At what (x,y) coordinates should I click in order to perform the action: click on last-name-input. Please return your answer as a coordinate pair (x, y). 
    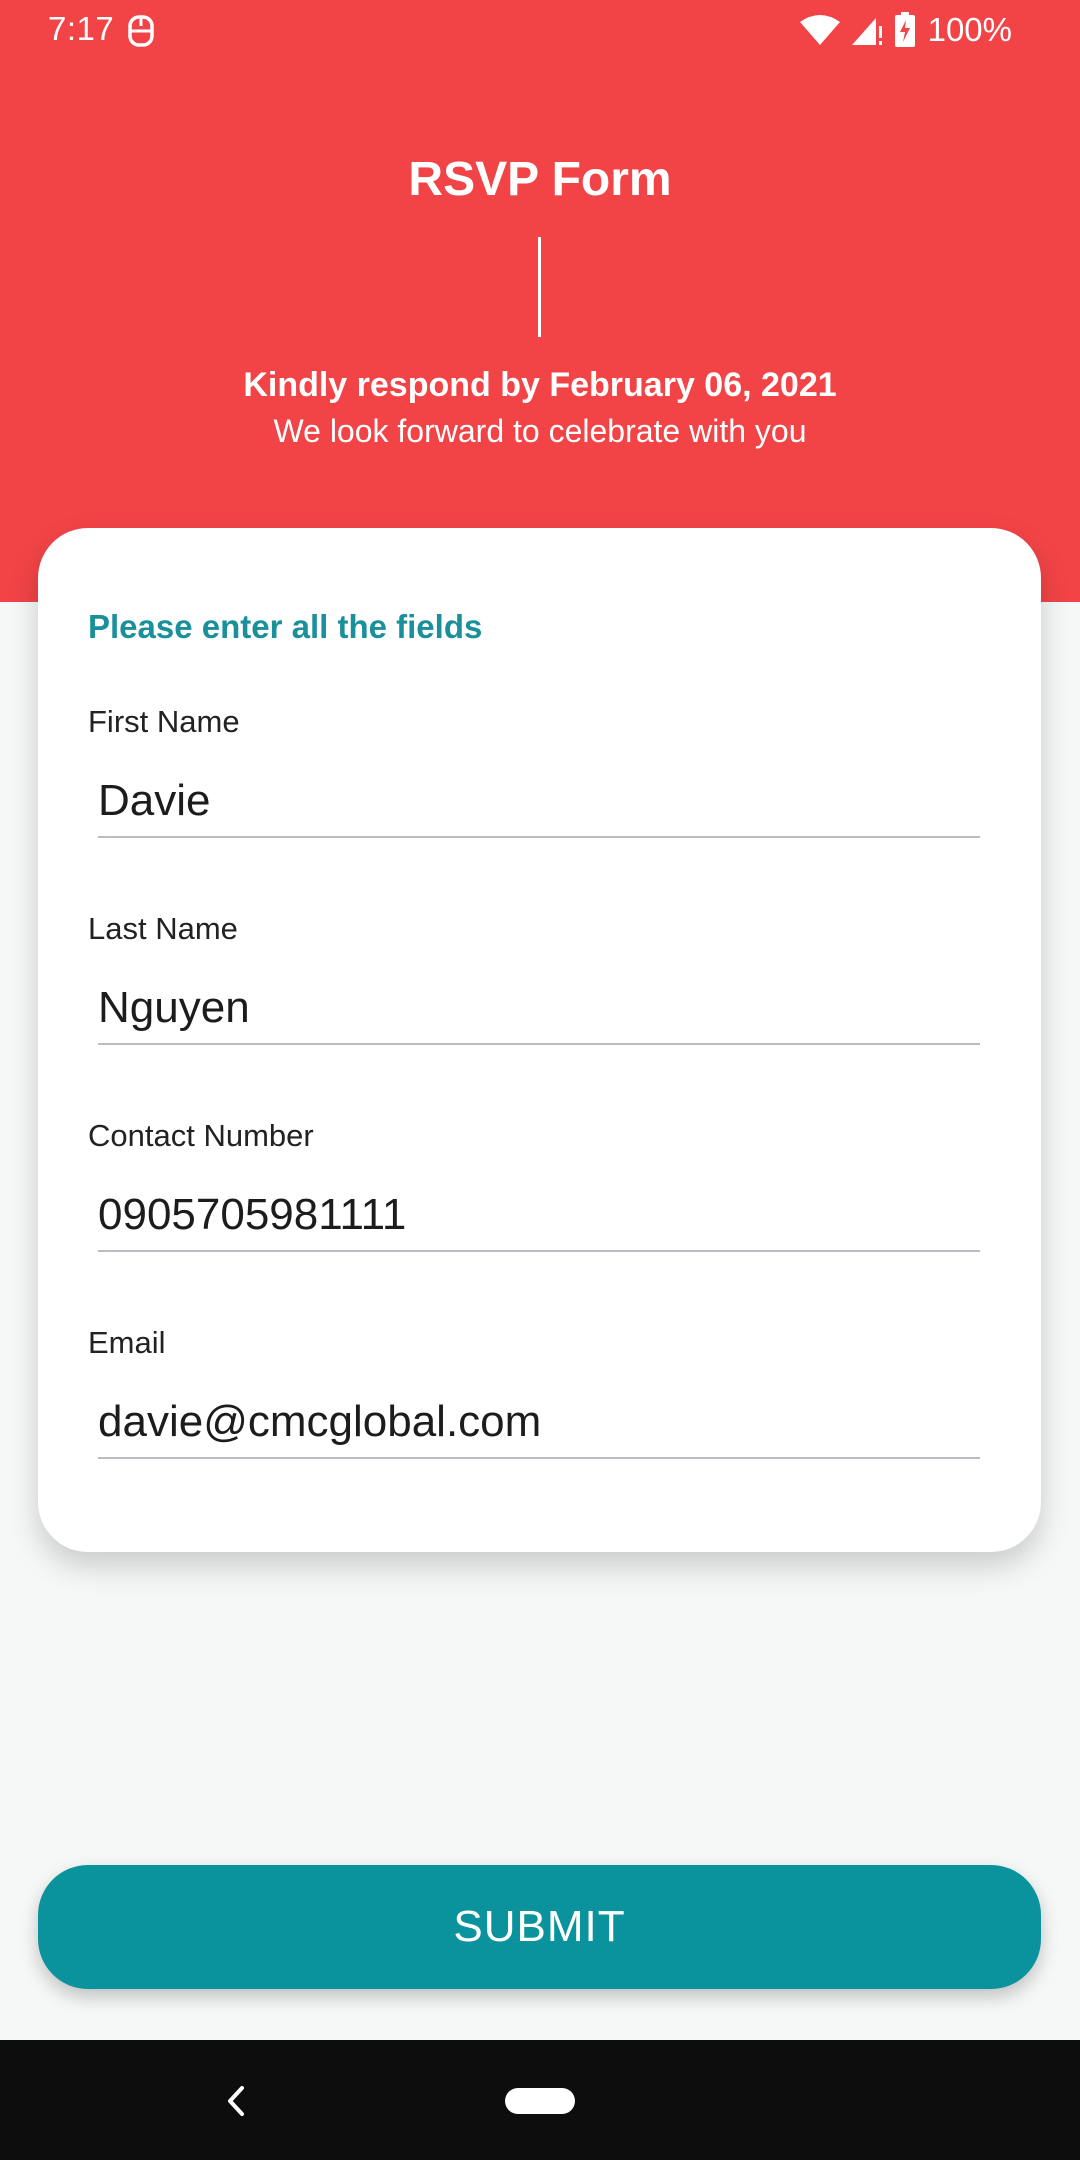
    Looking at the image, I should click on (539, 1009).